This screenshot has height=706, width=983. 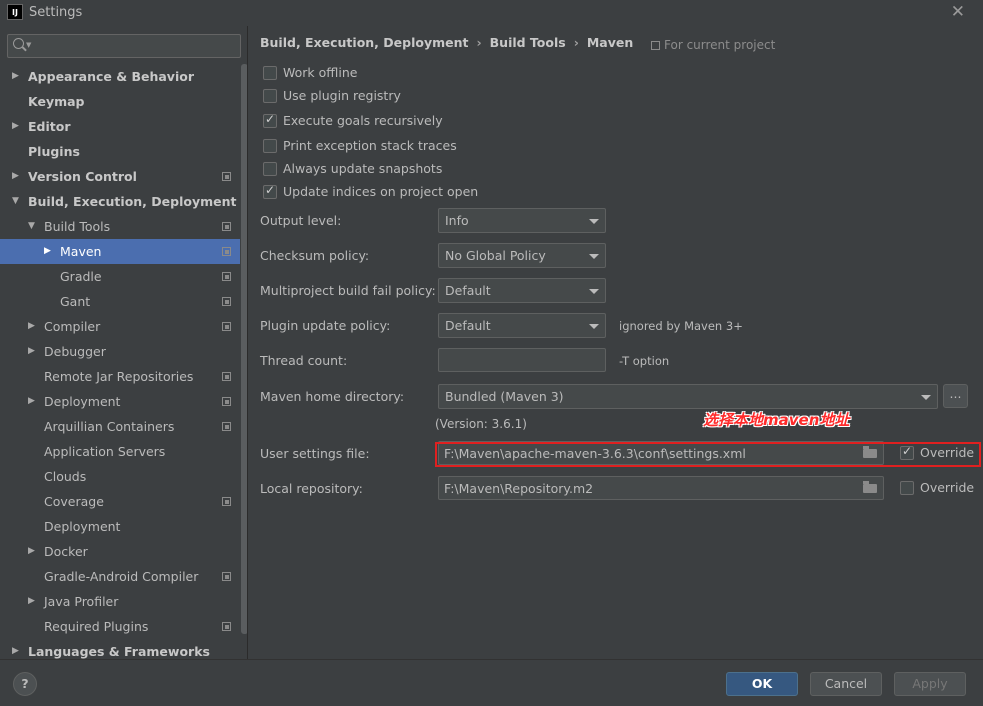 What do you see at coordinates (81, 276) in the screenshot?
I see `sidebar-item-label: Gradle` at bounding box center [81, 276].